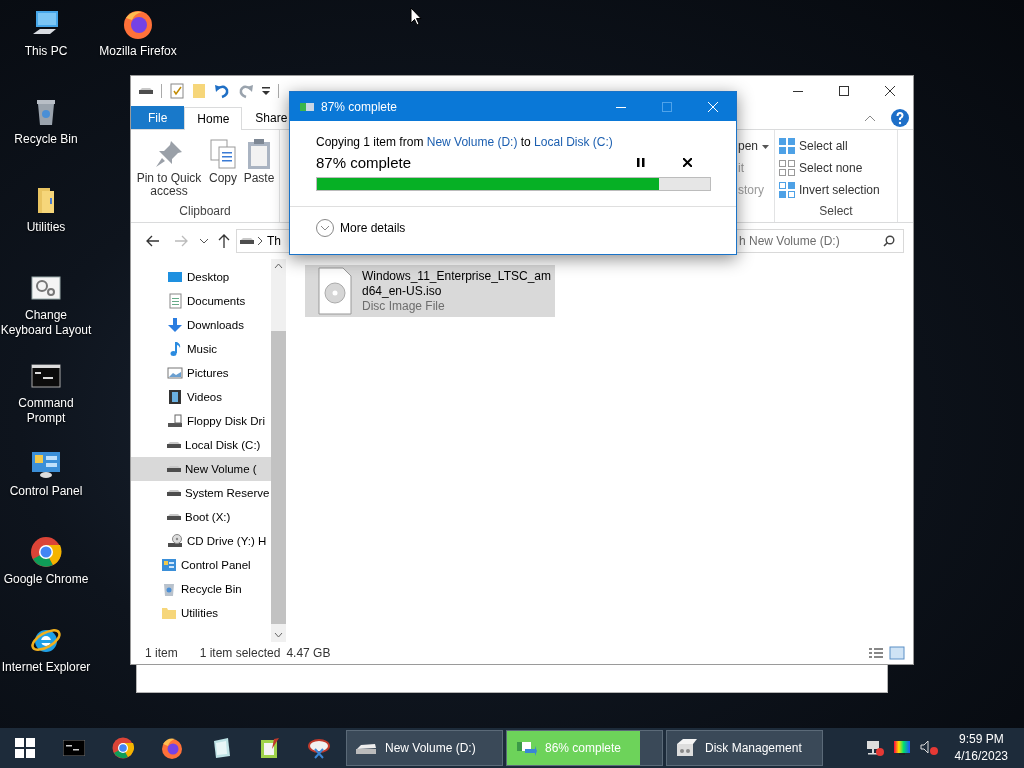 The width and height of the screenshot is (1024, 768). What do you see at coordinates (175, 373) in the screenshot?
I see `picture-icon` at bounding box center [175, 373].